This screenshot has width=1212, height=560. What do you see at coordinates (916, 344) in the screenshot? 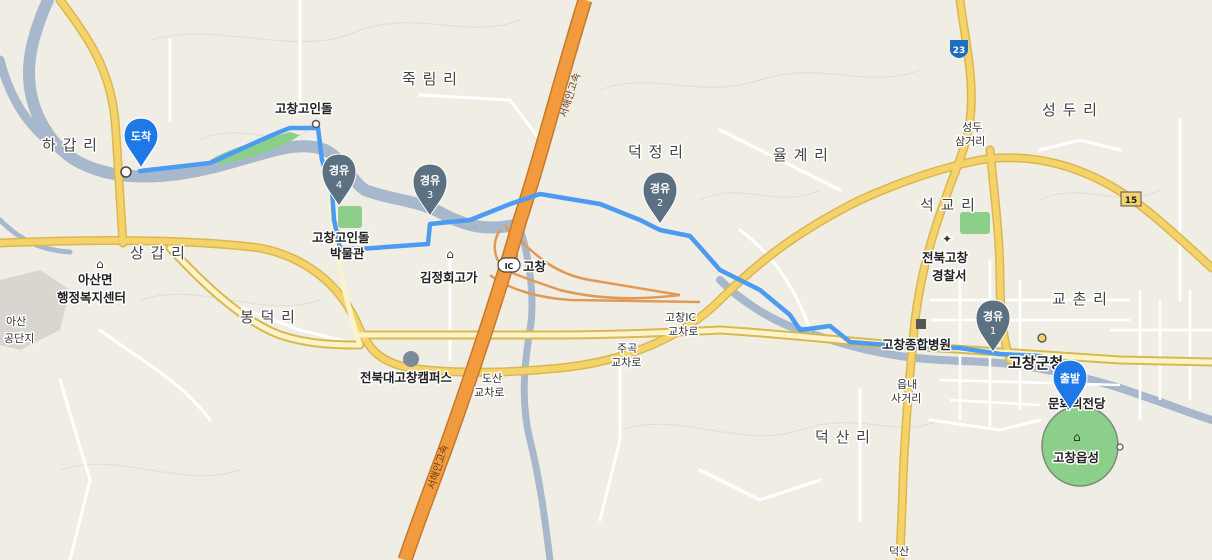
I see `poi-hospital-label: 고창종합병원` at bounding box center [916, 344].